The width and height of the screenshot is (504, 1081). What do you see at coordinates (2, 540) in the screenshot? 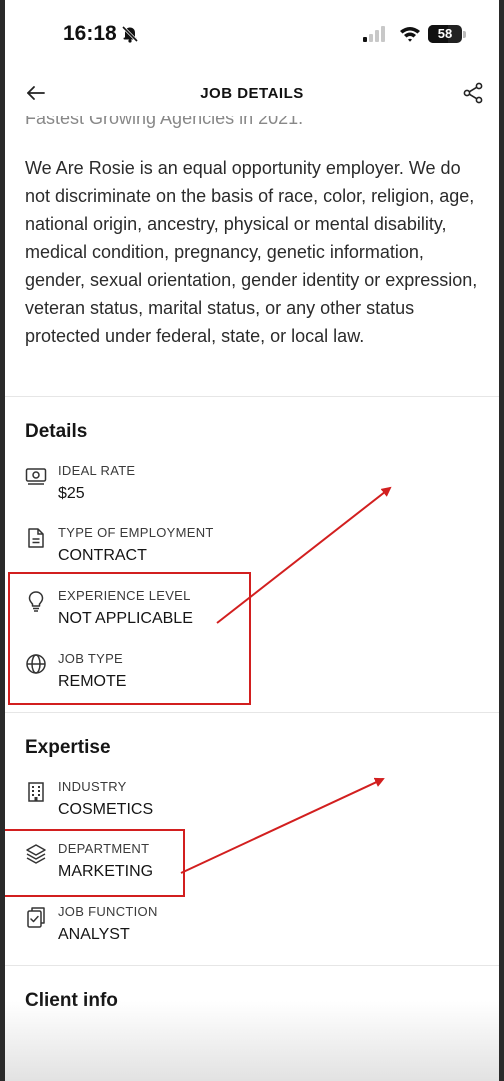
I see `frame-left-edge` at bounding box center [2, 540].